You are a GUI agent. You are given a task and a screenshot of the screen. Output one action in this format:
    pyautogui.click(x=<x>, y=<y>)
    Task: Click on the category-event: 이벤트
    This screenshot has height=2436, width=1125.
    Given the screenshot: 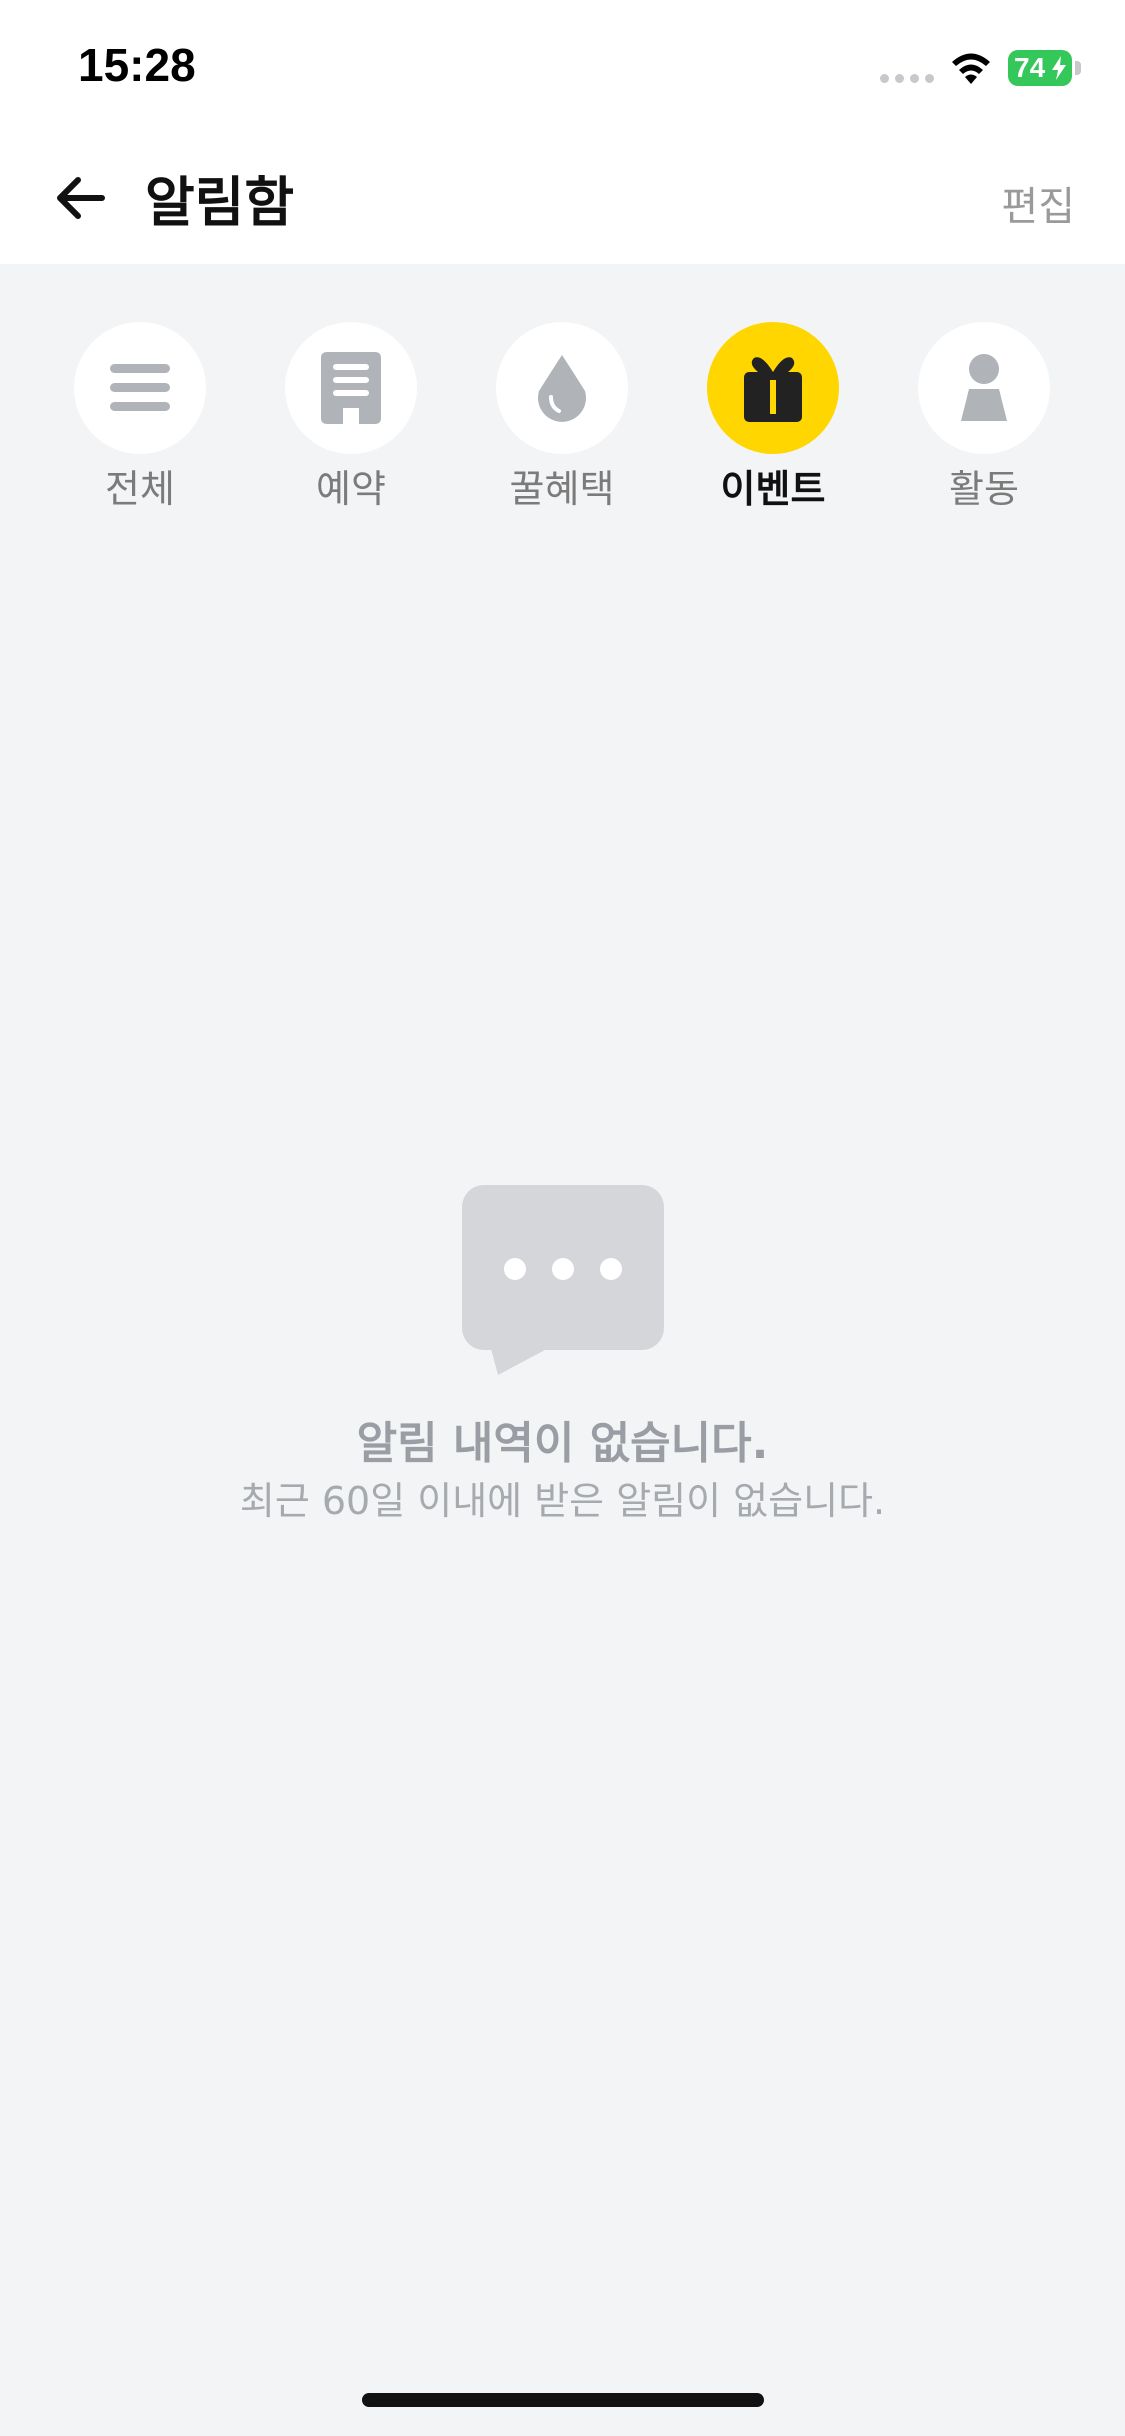 What is the action you would take?
    pyautogui.click(x=773, y=422)
    